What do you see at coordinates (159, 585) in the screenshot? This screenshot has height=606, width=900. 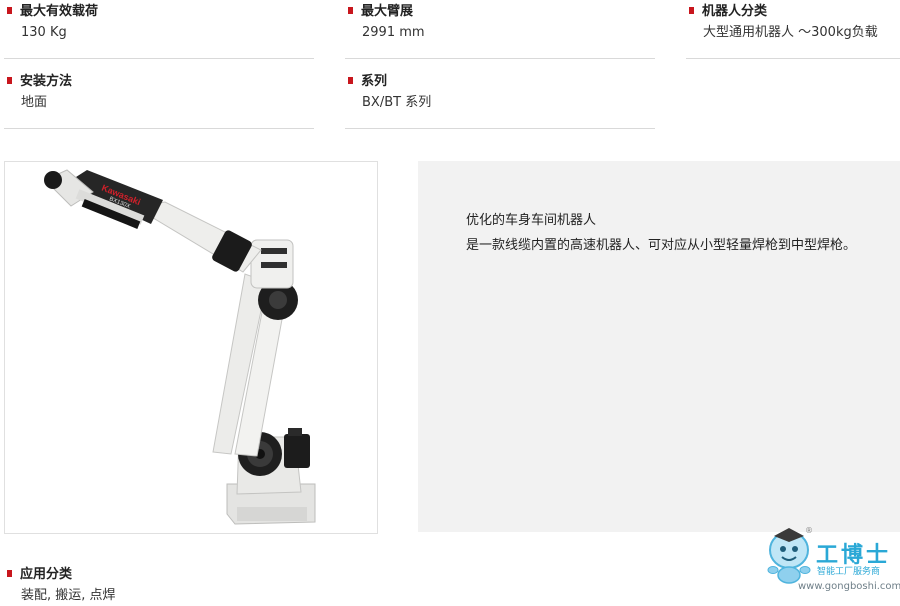 I see `spec-application: 应用分类 装配, 搬运, 点焊` at bounding box center [159, 585].